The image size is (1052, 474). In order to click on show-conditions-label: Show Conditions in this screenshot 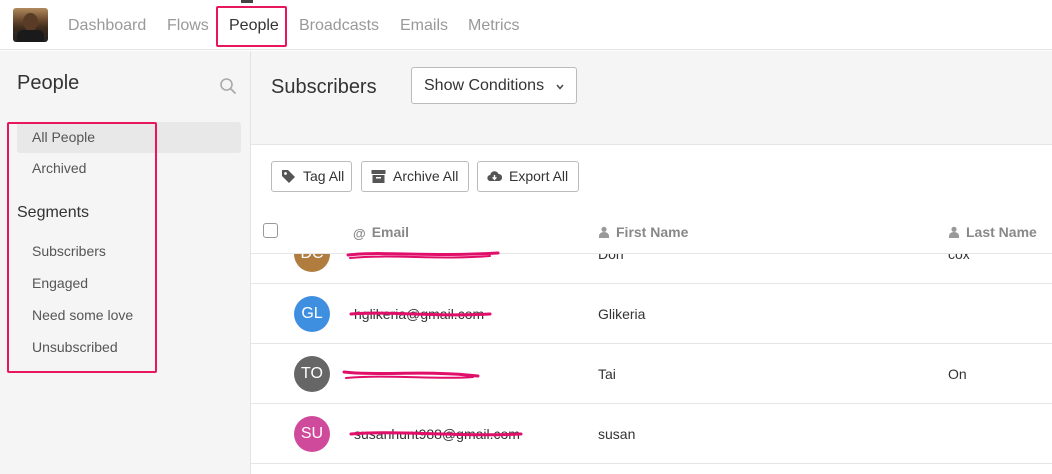, I will do `click(484, 85)`.